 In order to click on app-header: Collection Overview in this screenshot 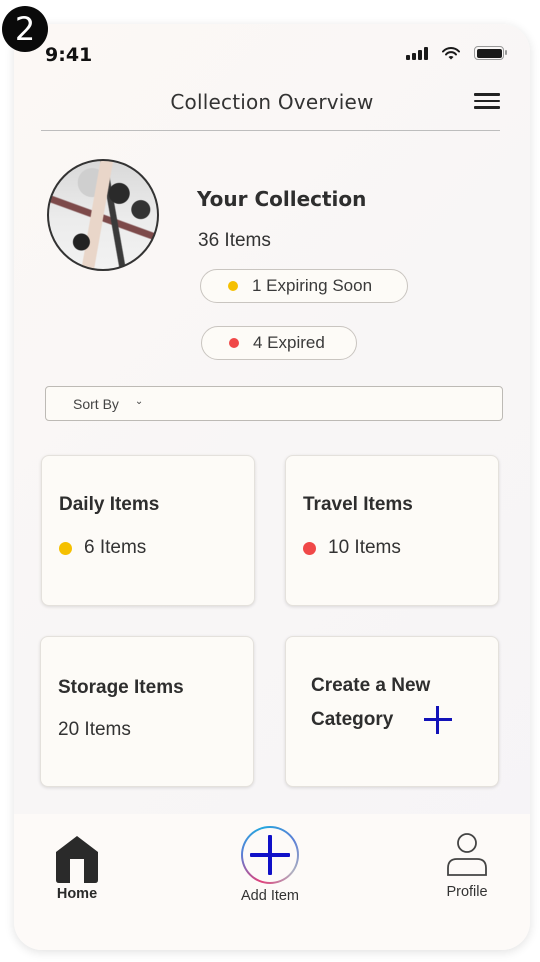, I will do `click(272, 108)`.